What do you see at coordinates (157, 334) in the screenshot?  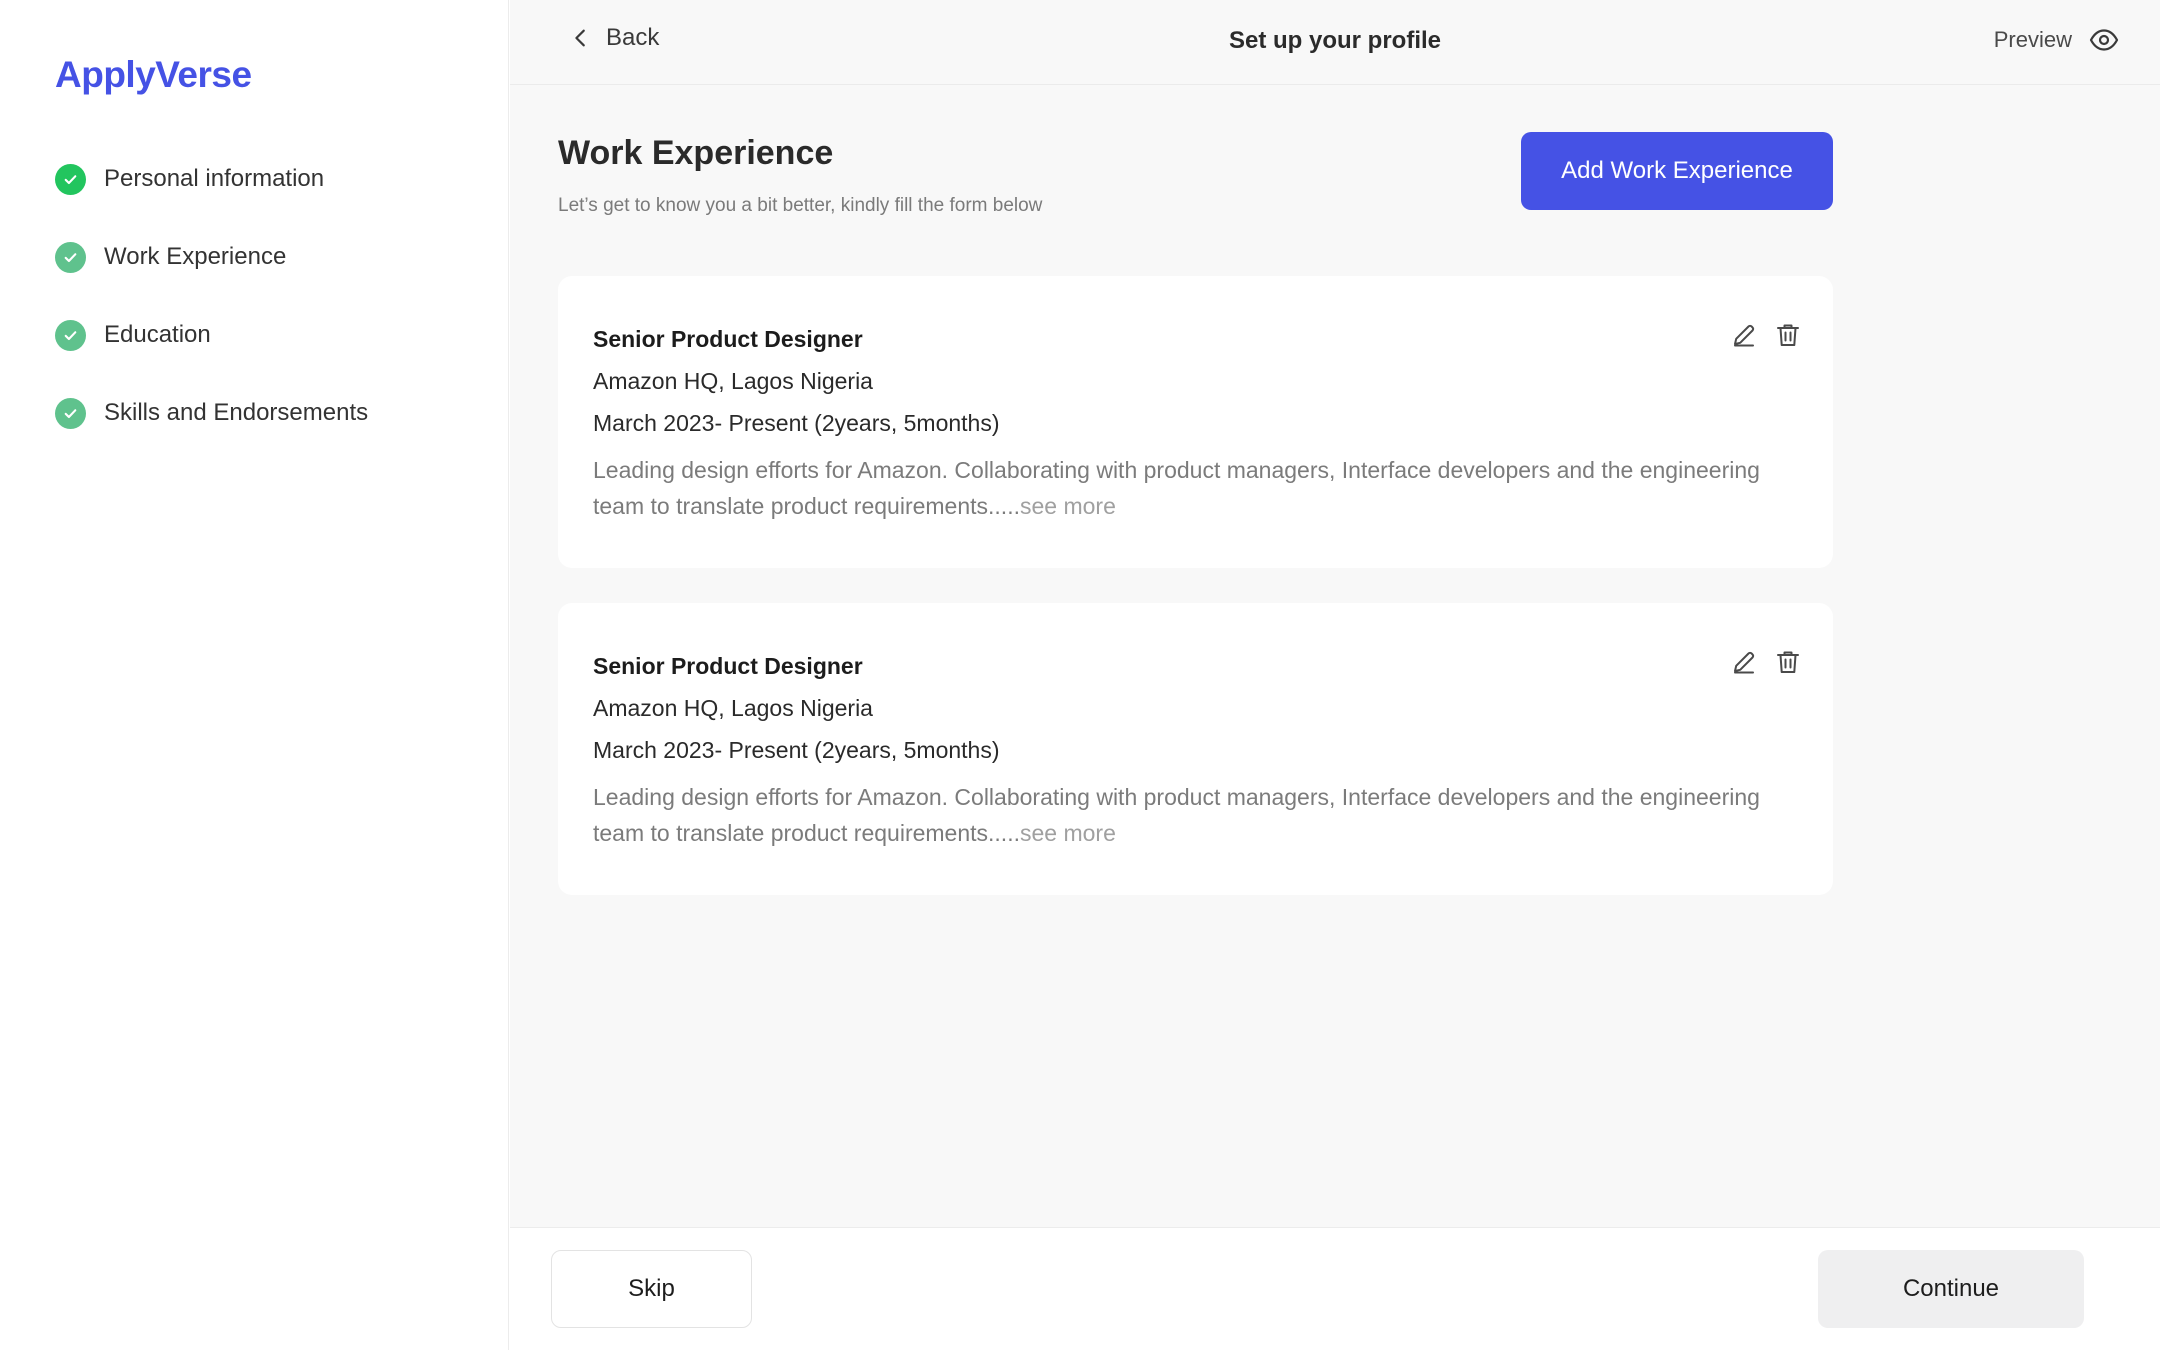 I see `step-label: Education` at bounding box center [157, 334].